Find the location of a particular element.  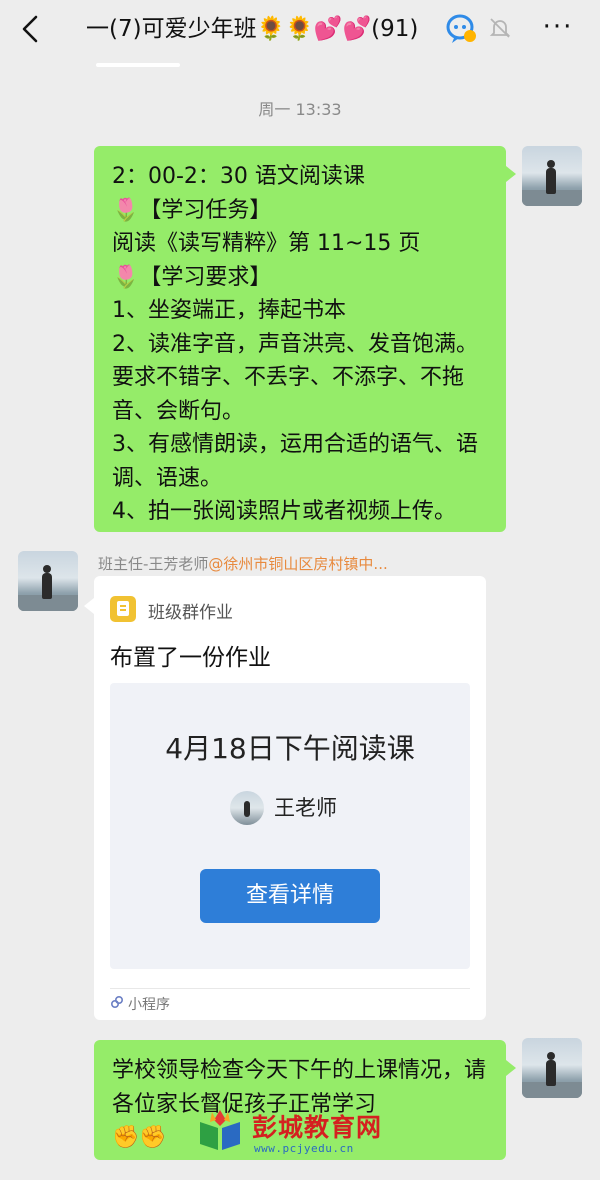

card-preview: 4月18日下午阅读课 王老师 查看详情 is located at coordinates (290, 826).